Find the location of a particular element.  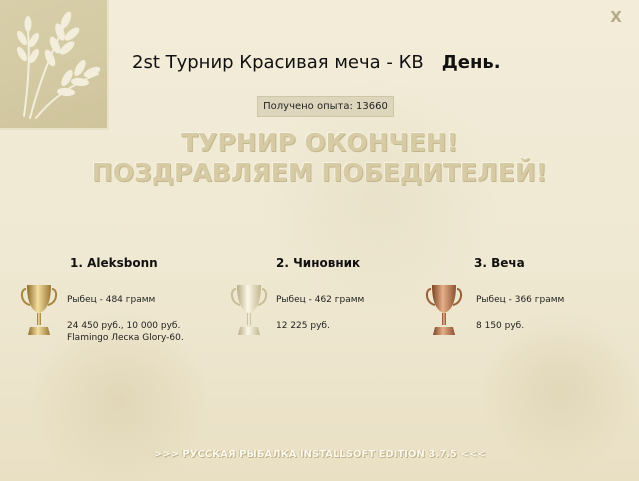

winner-name: 1. Aleksbonn is located at coordinates (114, 263).